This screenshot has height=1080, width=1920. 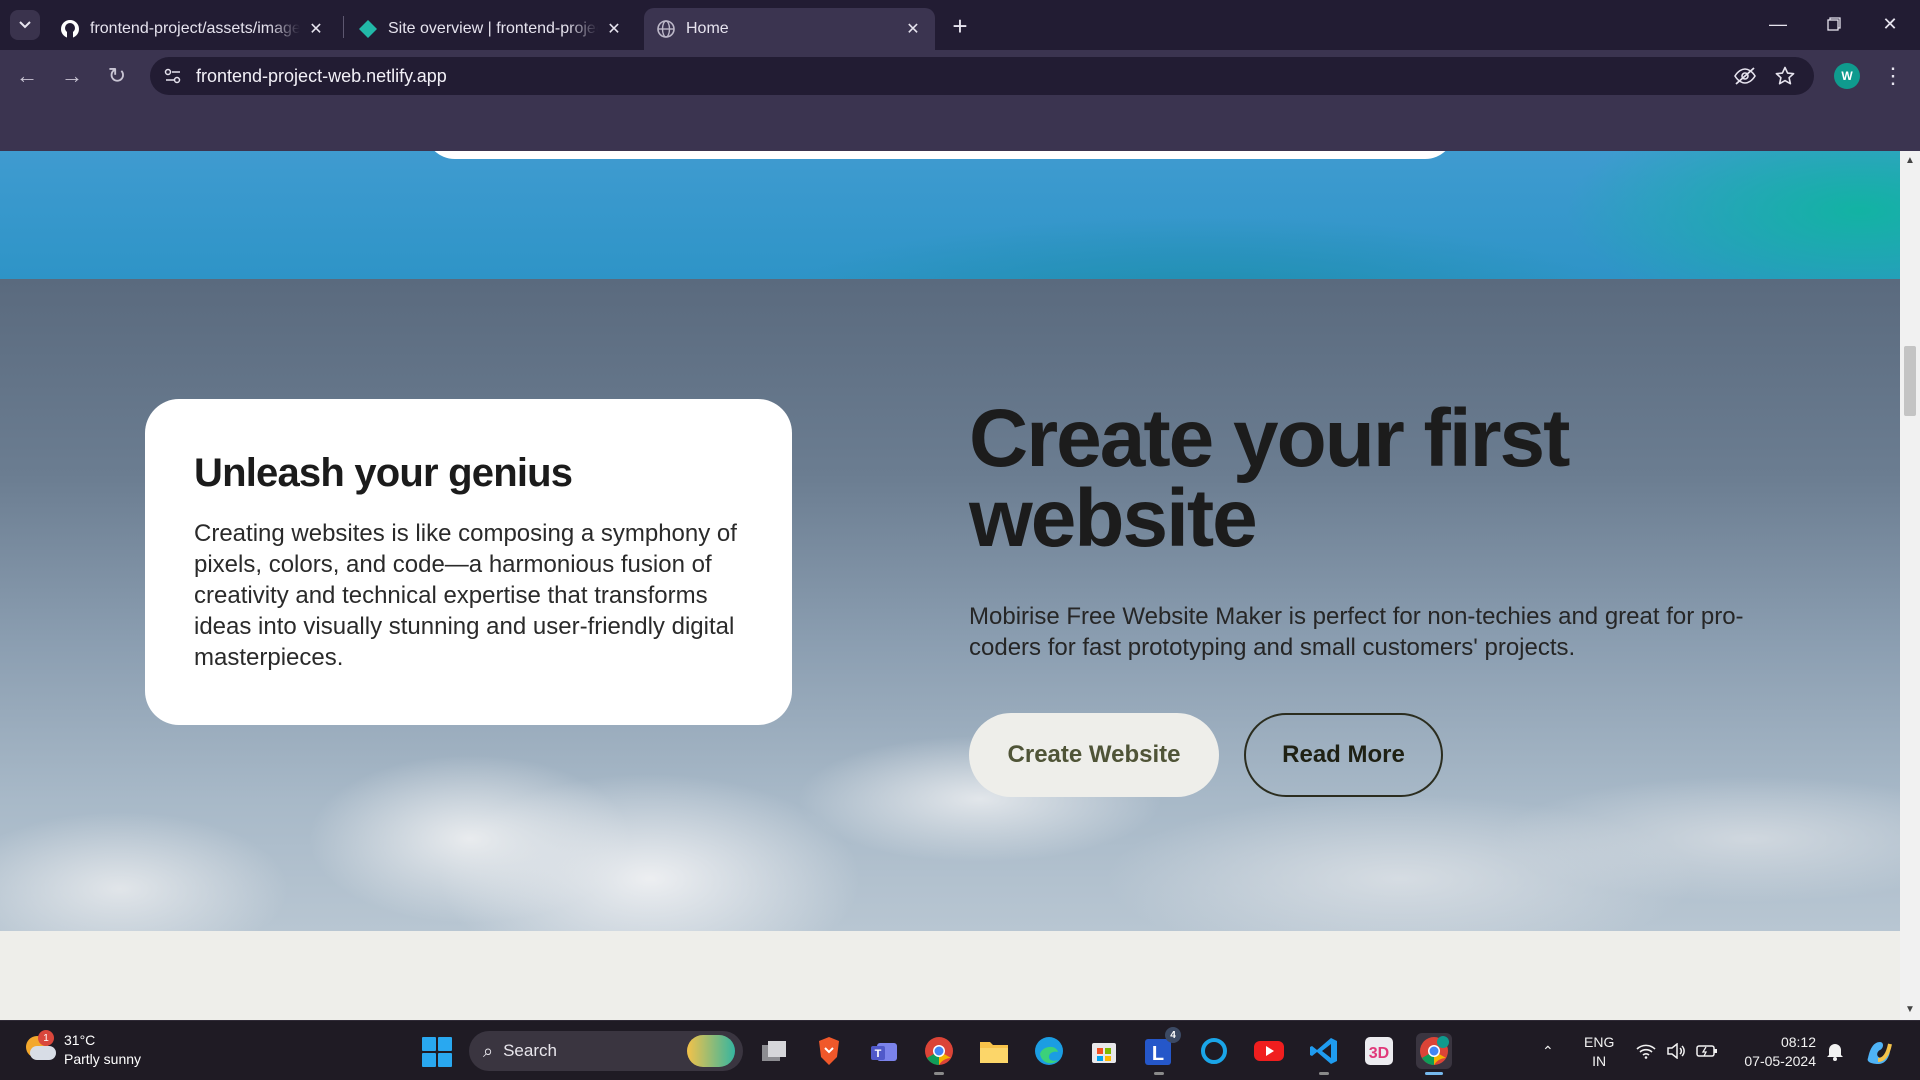 I want to click on svg-text: 3D, so click(x=1379, y=1053).